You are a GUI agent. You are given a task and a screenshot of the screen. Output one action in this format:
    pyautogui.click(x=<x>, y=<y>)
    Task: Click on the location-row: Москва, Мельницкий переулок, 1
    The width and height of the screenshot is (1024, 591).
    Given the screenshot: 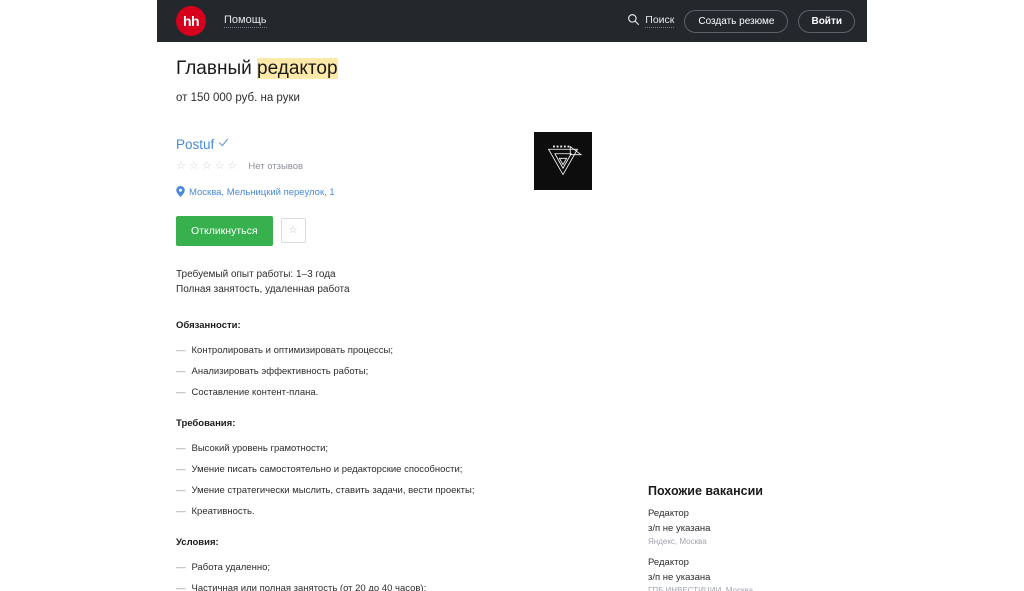 What is the action you would take?
    pyautogui.click(x=356, y=192)
    